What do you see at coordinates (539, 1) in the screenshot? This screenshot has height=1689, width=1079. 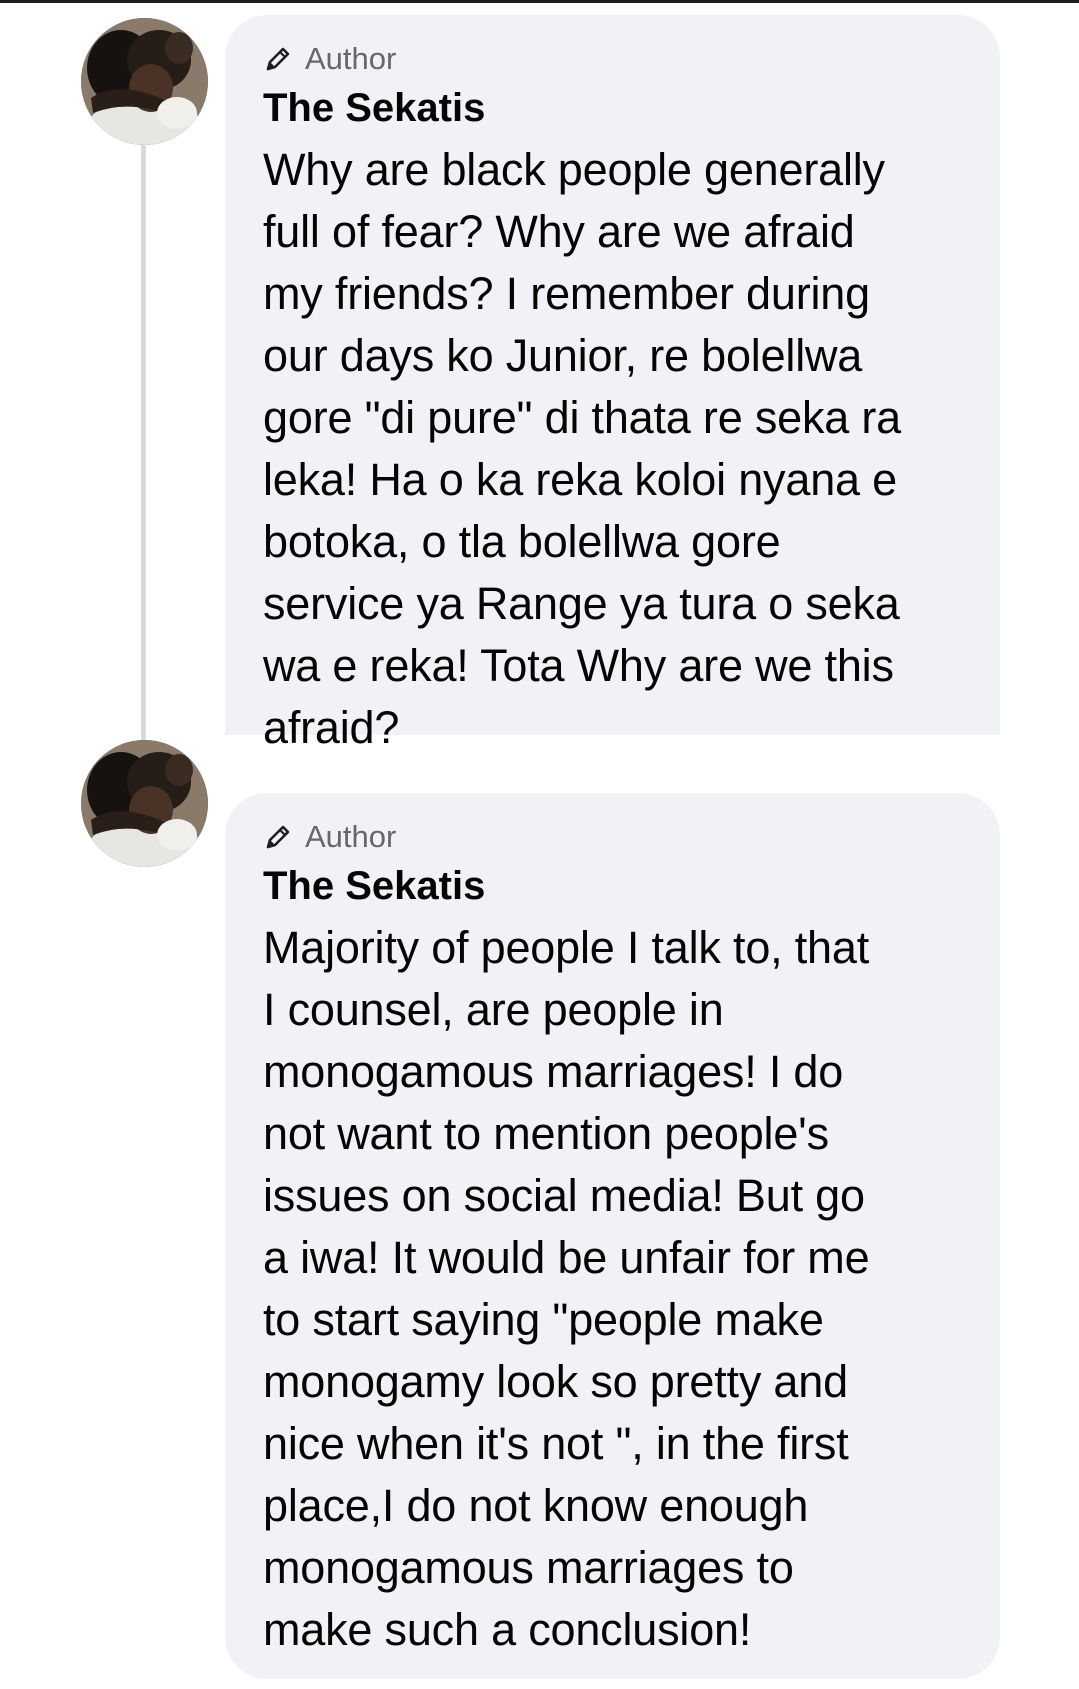 I see `top-divider` at bounding box center [539, 1].